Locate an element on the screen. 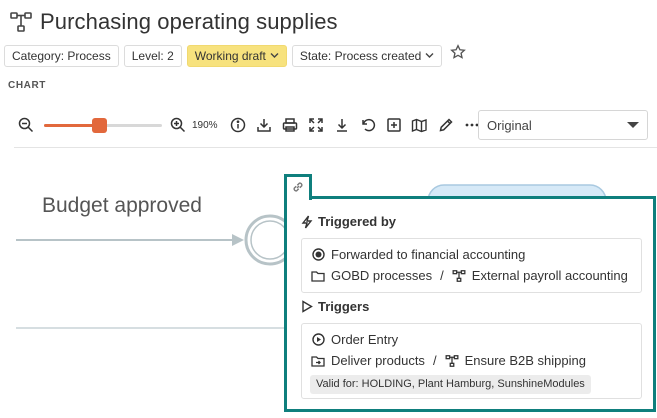 Image resolution: width=657 pixels, height=418 pixels. folder-arrow-icon is located at coordinates (318, 361).